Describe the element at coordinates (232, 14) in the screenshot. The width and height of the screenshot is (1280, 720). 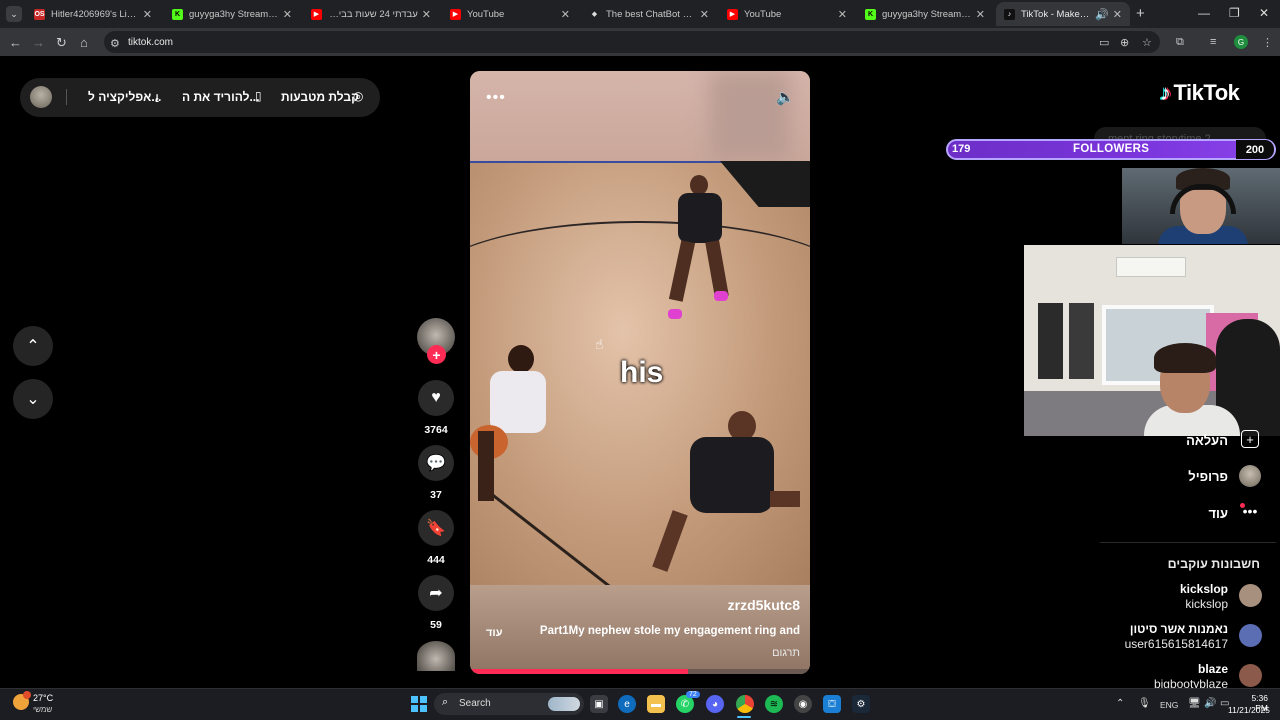
I see `tab-kick-stream: K guyyga3hy Stream - Kick ✕` at that location.